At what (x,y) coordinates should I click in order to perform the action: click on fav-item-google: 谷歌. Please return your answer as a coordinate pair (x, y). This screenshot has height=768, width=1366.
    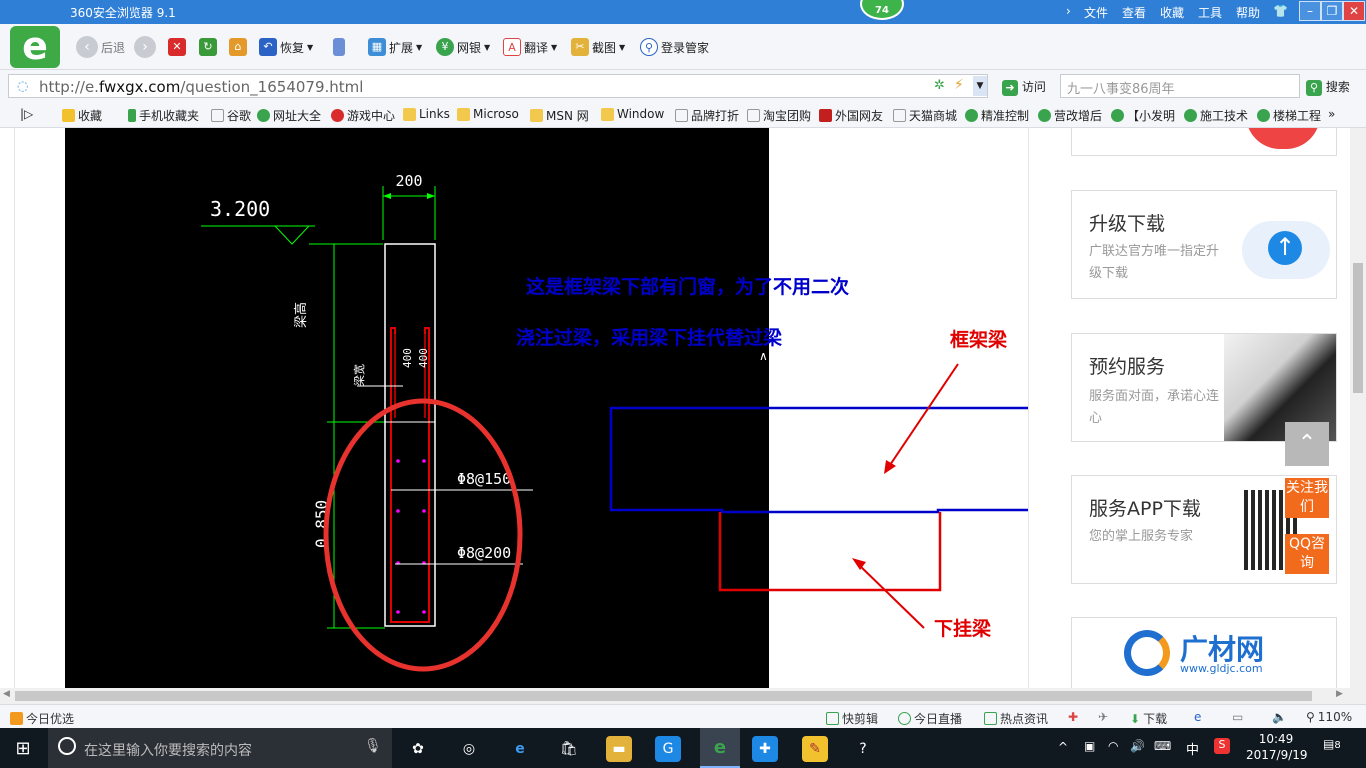
    Looking at the image, I should click on (231, 115).